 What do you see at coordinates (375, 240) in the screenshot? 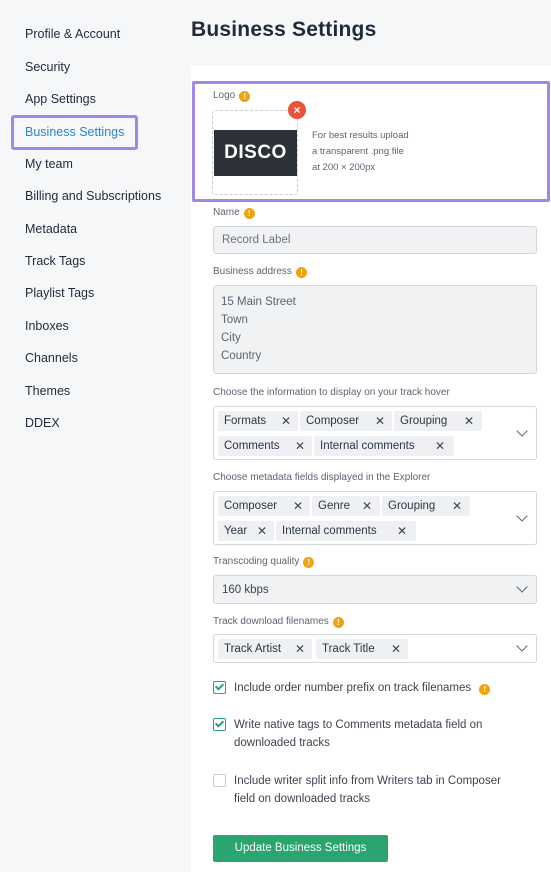
I see `name-field: Record Label` at bounding box center [375, 240].